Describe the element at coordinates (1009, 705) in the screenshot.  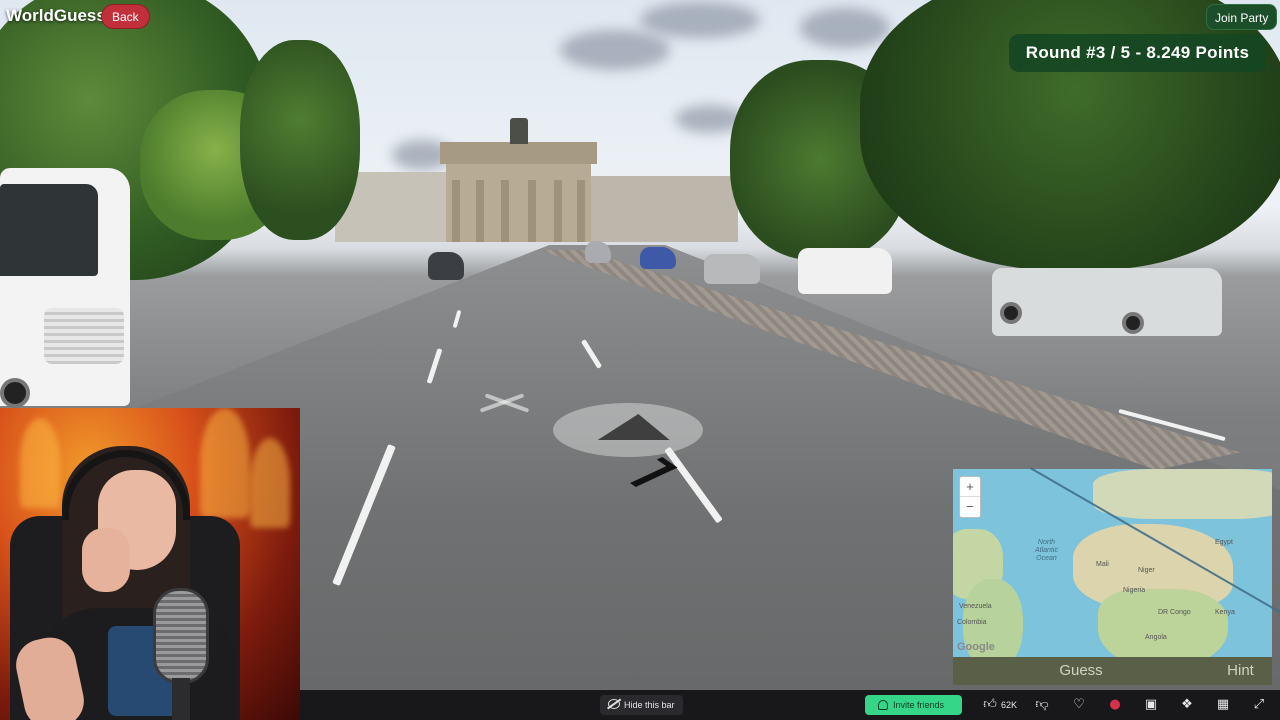
I see `like-count: 62K` at that location.